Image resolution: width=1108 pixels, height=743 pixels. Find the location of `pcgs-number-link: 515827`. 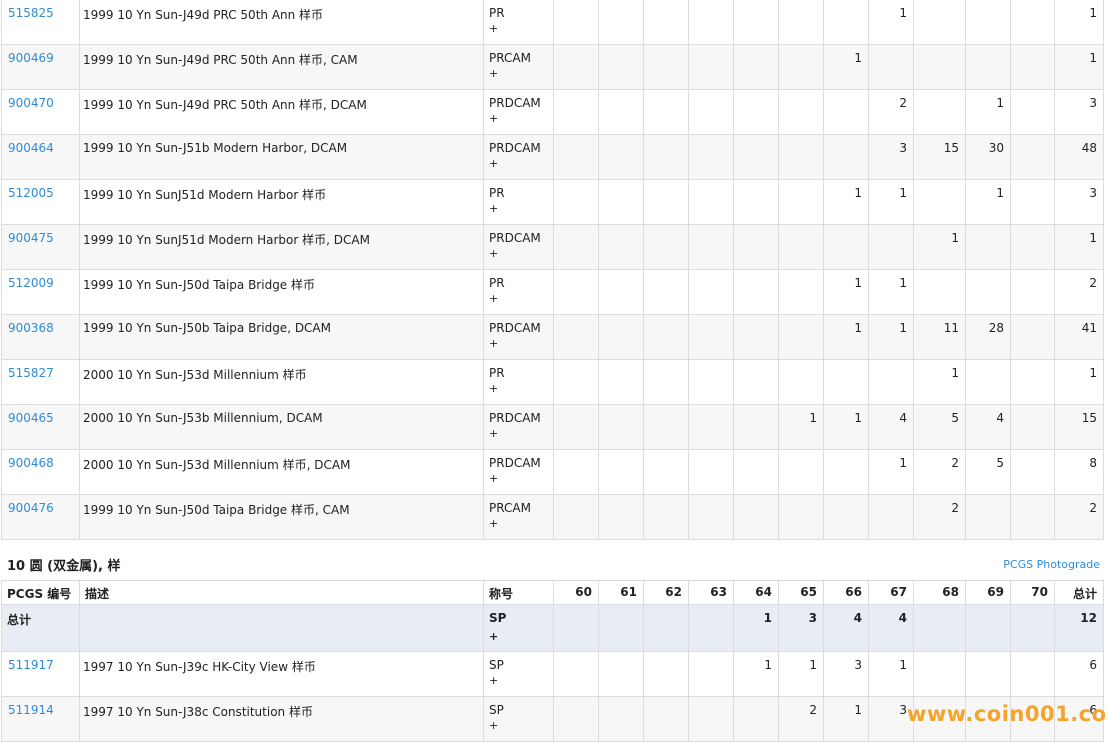

pcgs-number-link: 515827 is located at coordinates (31, 373).